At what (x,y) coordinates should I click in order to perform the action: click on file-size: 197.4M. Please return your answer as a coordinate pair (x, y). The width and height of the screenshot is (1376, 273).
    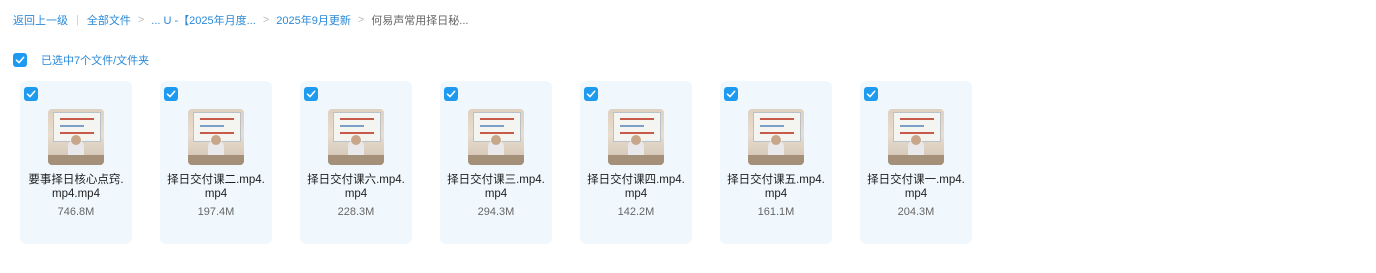
    Looking at the image, I should click on (216, 212).